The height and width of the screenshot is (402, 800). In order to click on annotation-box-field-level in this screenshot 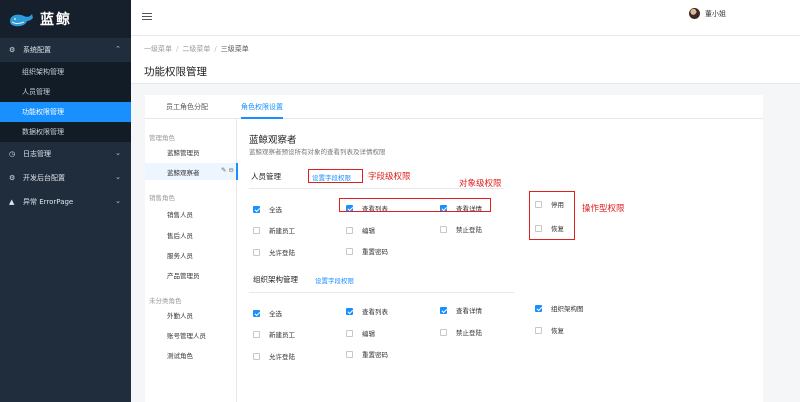, I will do `click(335, 176)`.